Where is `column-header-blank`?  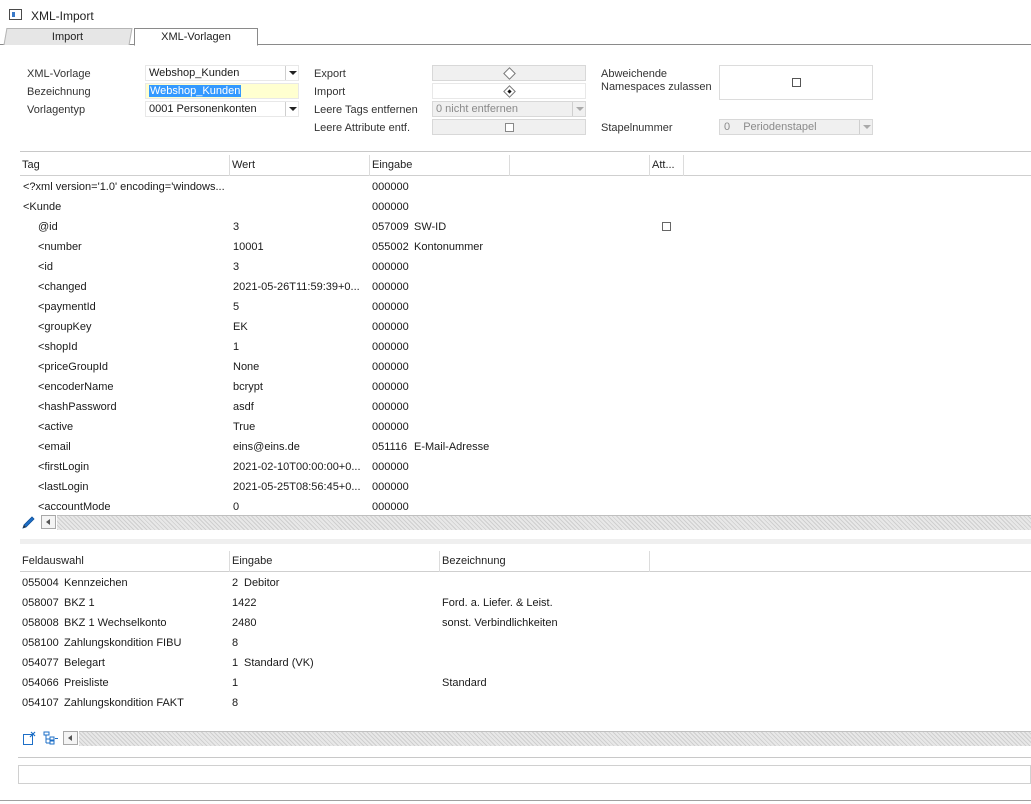 column-header-blank is located at coordinates (580, 165).